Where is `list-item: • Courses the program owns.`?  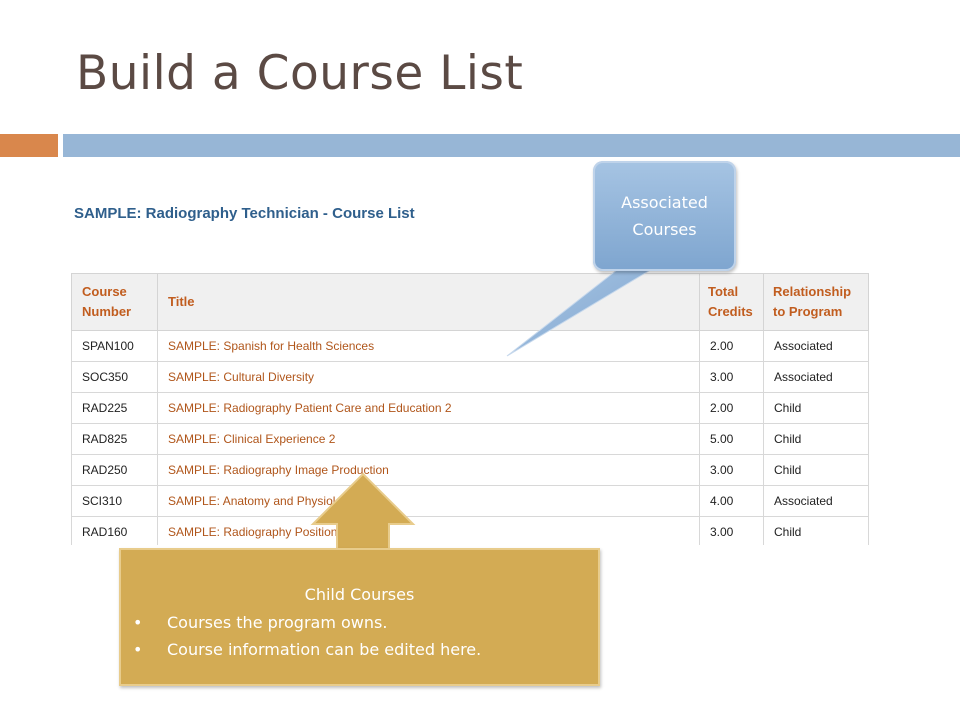 list-item: • Courses the program owns. is located at coordinates (359, 622).